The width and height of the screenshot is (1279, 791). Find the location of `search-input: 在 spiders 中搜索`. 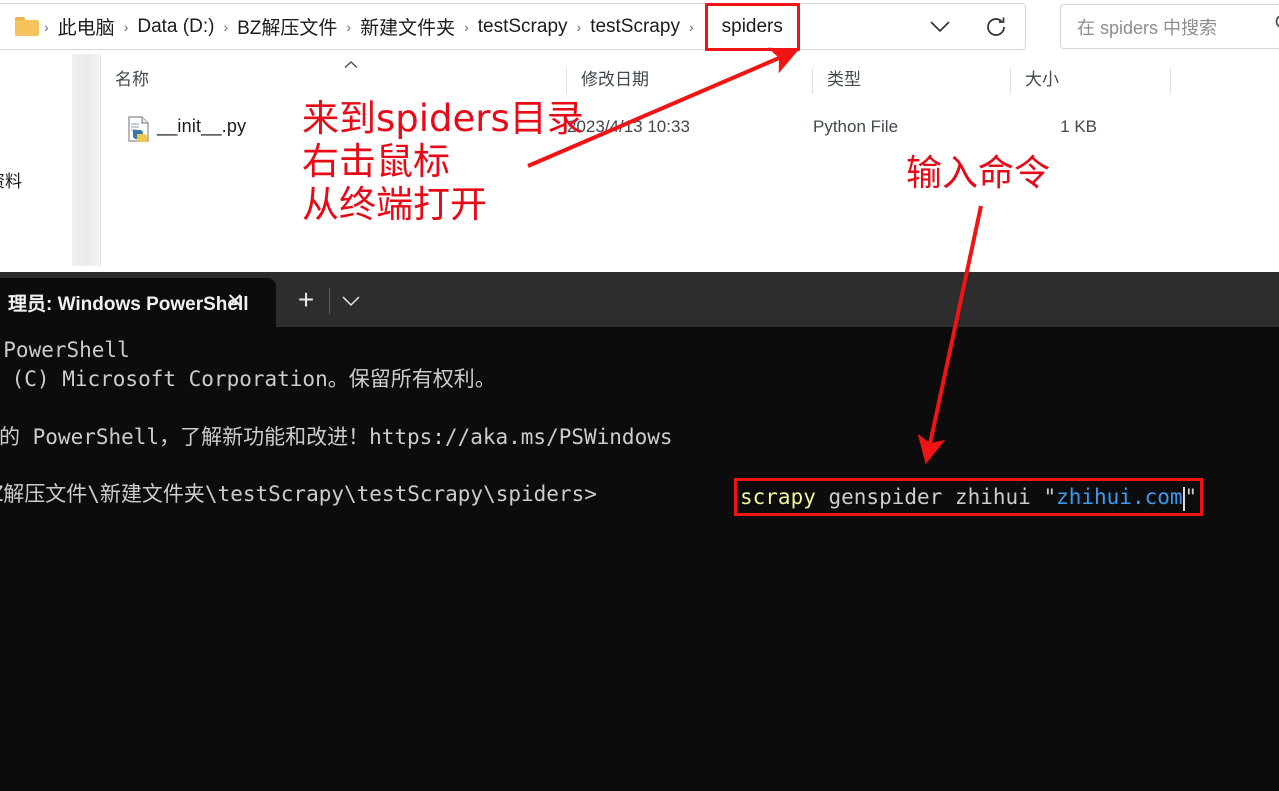

search-input: 在 spiders 中搜索 is located at coordinates (1169, 26).